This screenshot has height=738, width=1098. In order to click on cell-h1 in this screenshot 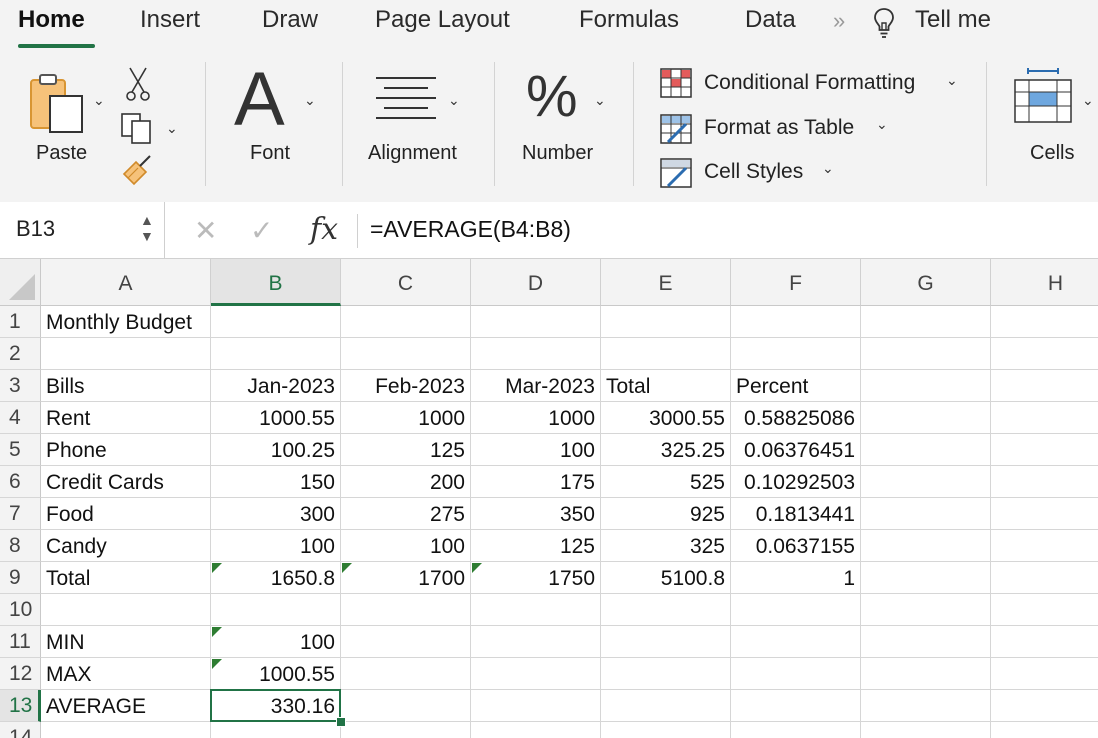, I will do `click(1044, 322)`.